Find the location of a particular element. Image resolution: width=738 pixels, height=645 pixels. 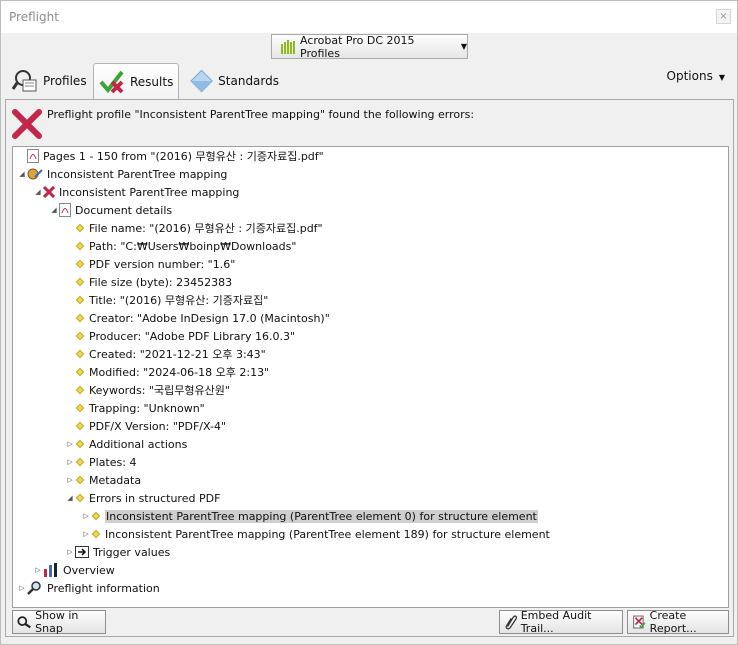

tree-detail-item: File size (byte): 23452383 is located at coordinates (153, 282).